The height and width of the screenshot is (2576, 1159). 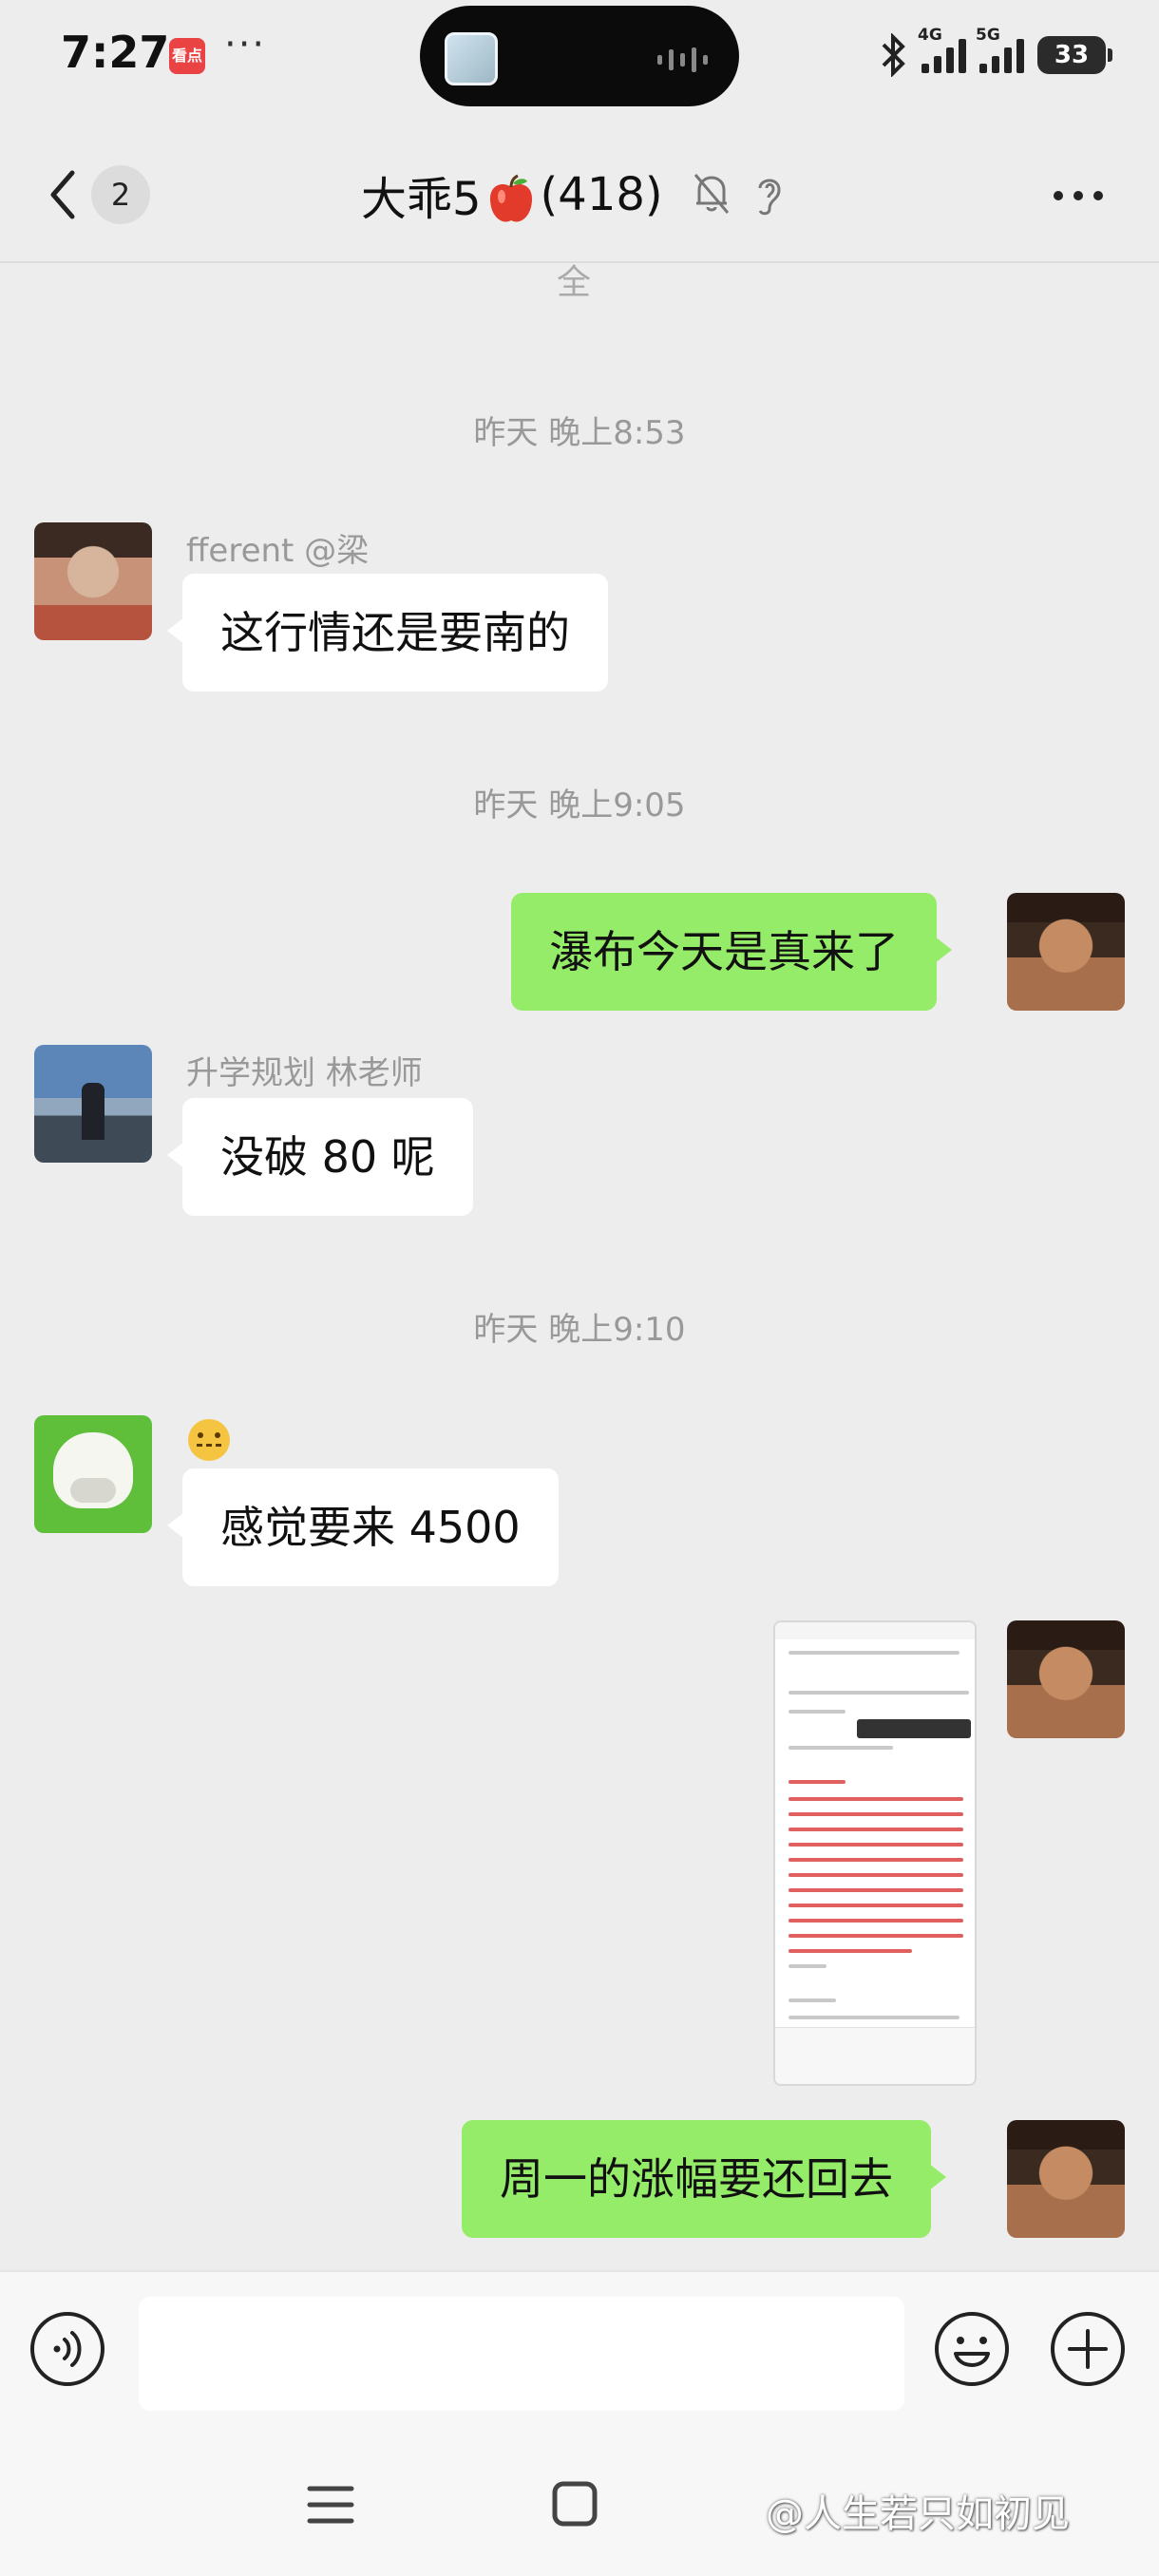 I want to click on chat-title: 大乖5 (418), so click(x=512, y=194).